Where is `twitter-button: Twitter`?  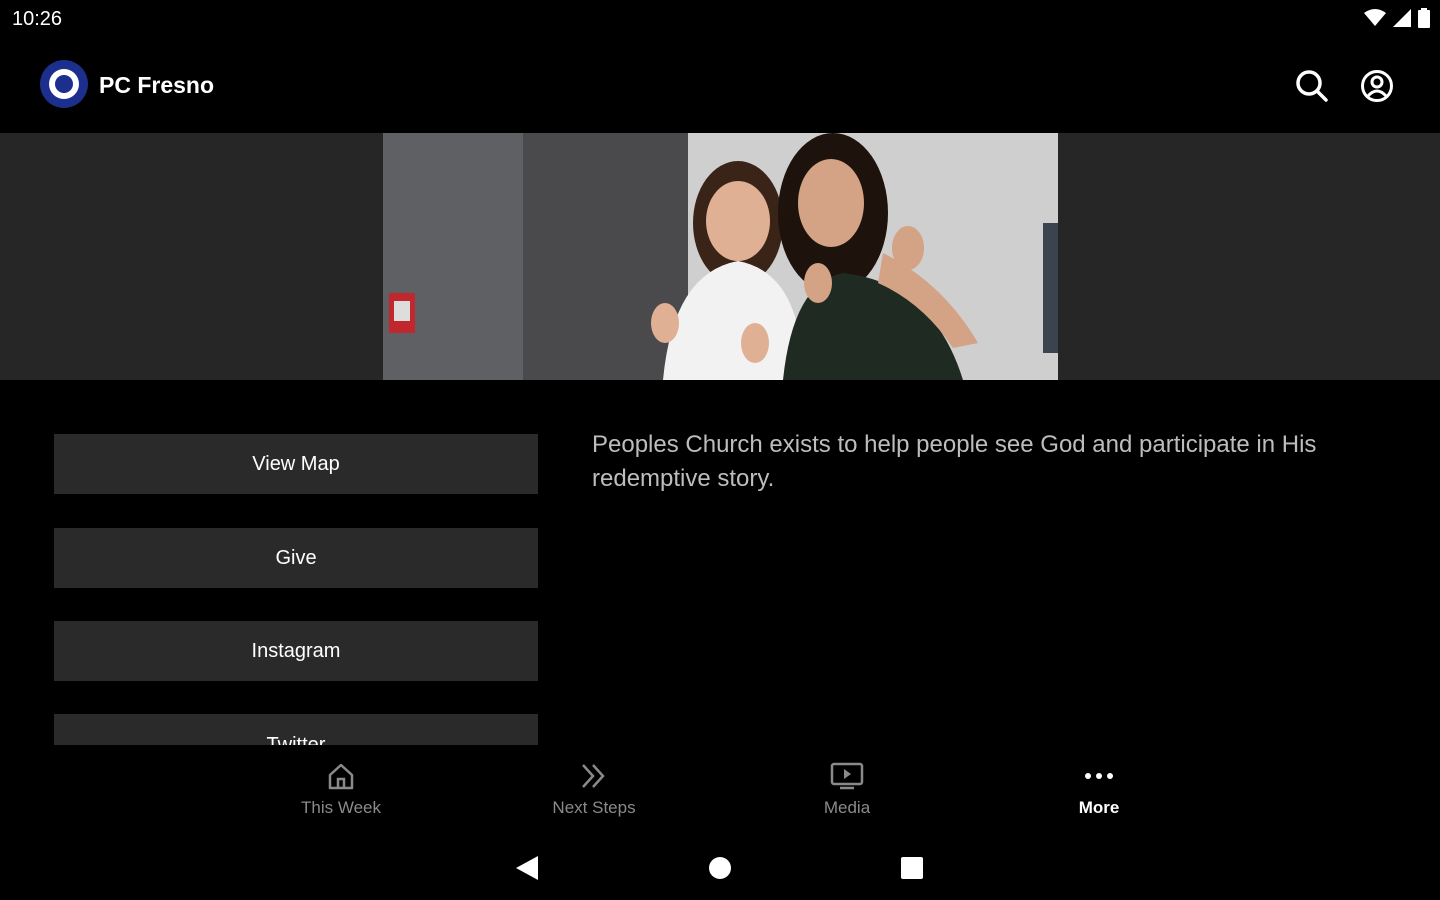
twitter-button: Twitter is located at coordinates (296, 729).